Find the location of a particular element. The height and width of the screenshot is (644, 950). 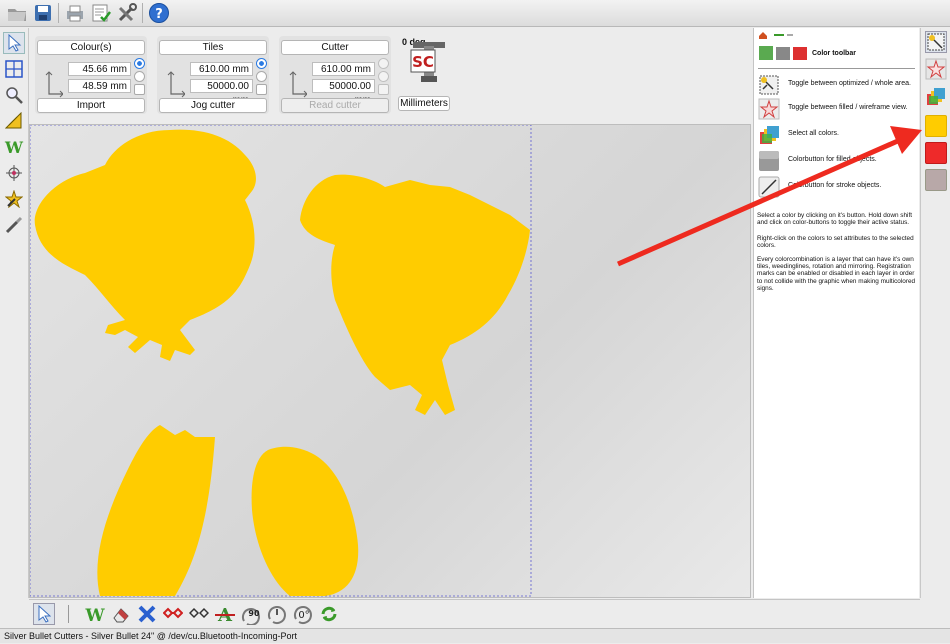

cutter-group: Cutter 610.00 mm 50000.00 mm Read cutter is located at coordinates (335, 75).